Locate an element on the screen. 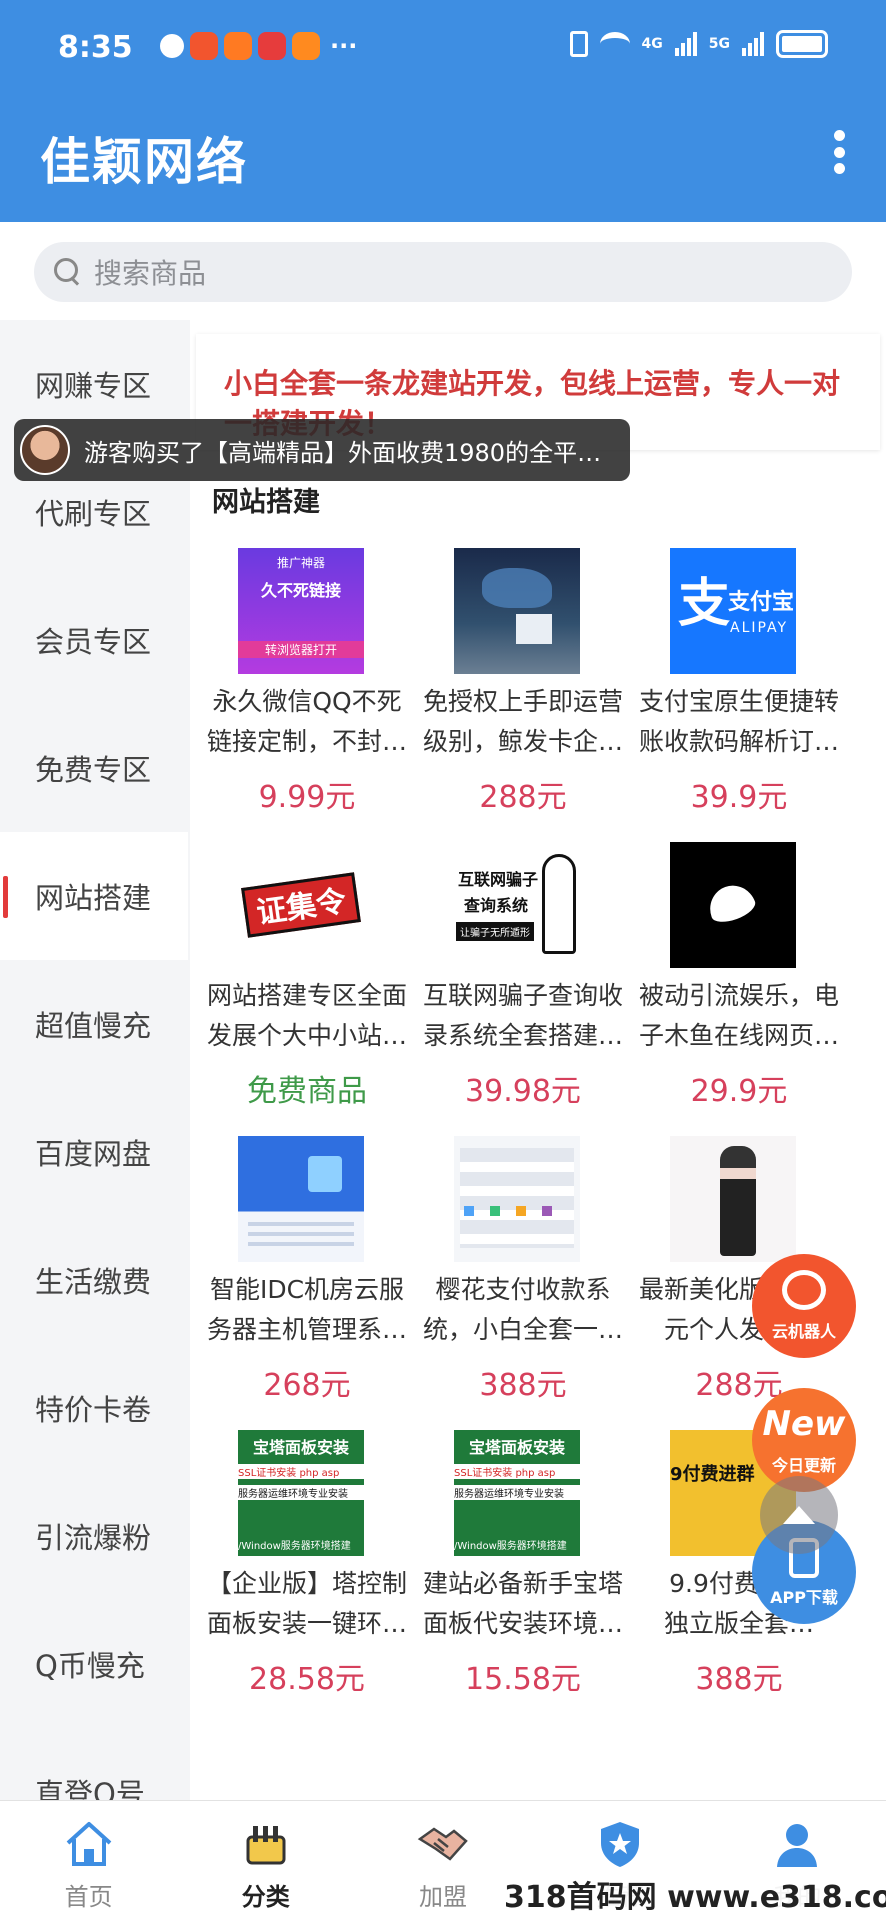  watermark: 318首码网 www.e318.com is located at coordinates (692, 1894).